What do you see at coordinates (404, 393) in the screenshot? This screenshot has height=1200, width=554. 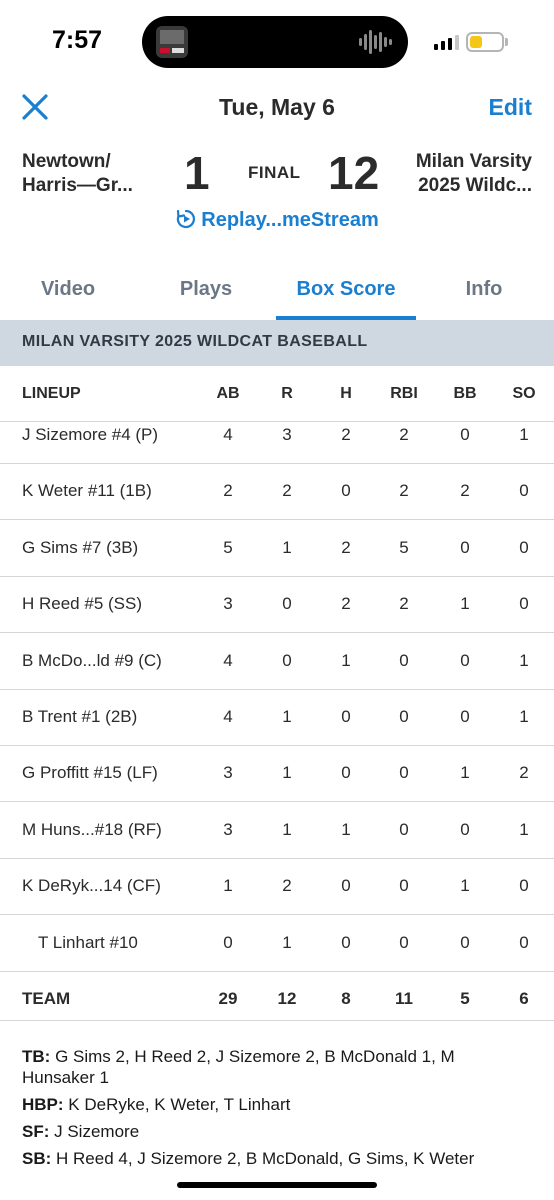 I see `column-header-rbi: RBI` at bounding box center [404, 393].